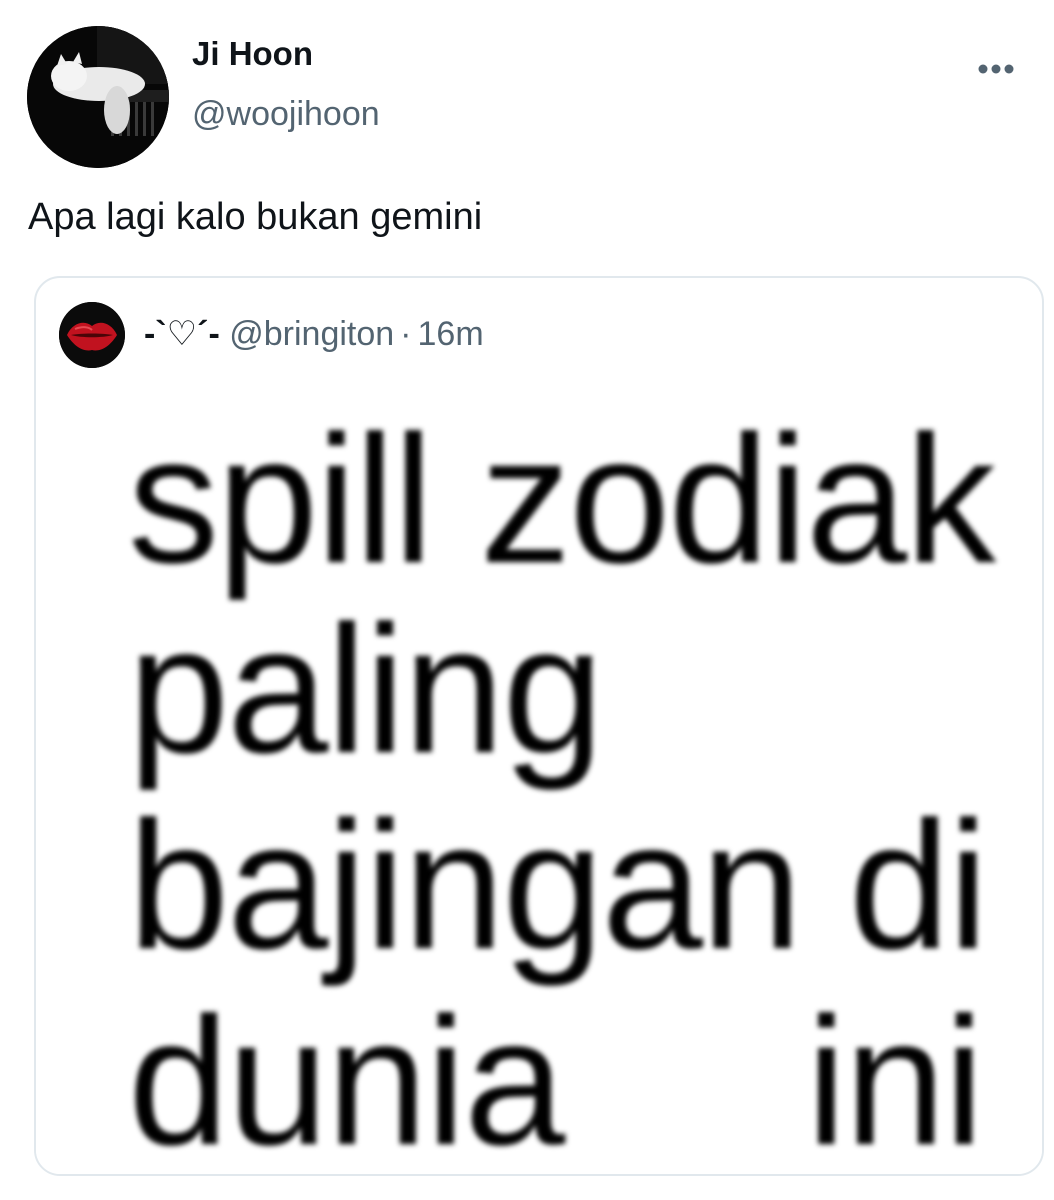 The image size is (1054, 1200). What do you see at coordinates (451, 334) in the screenshot?
I see `quoted-timestamp: 16m` at bounding box center [451, 334].